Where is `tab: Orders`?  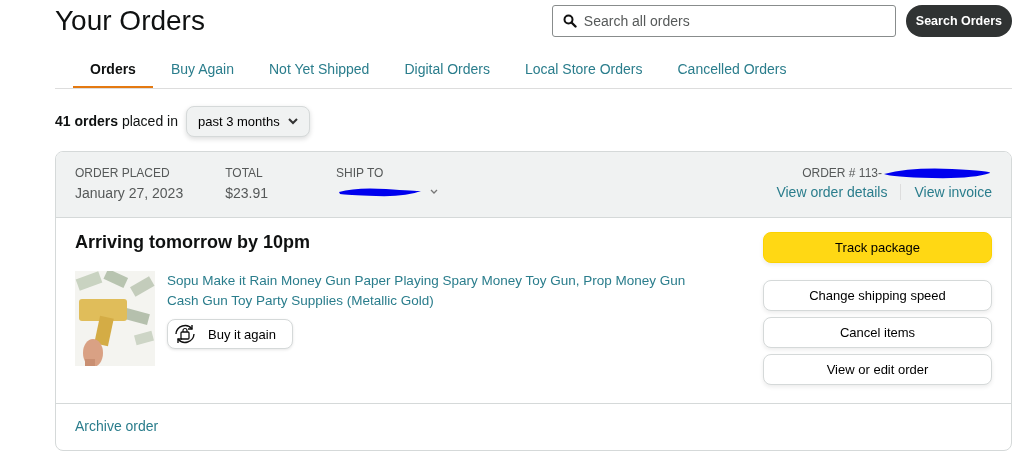 tab: Orders is located at coordinates (113, 70).